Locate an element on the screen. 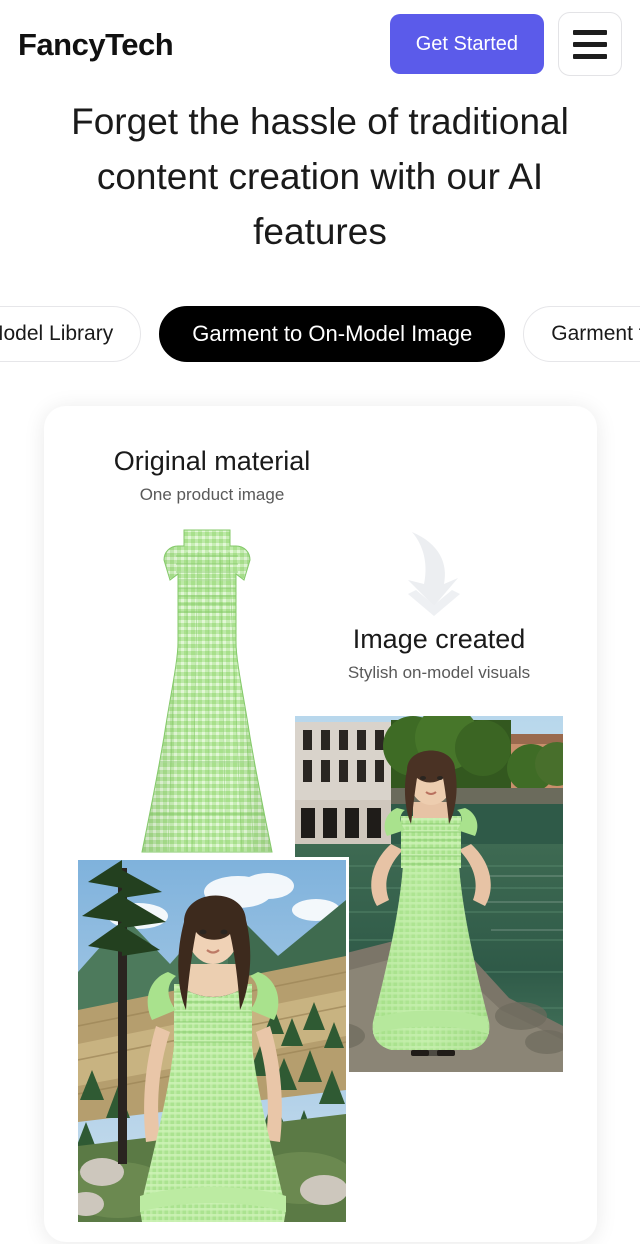  model-in-green-dress-in-mountains is located at coordinates (212, 1041).